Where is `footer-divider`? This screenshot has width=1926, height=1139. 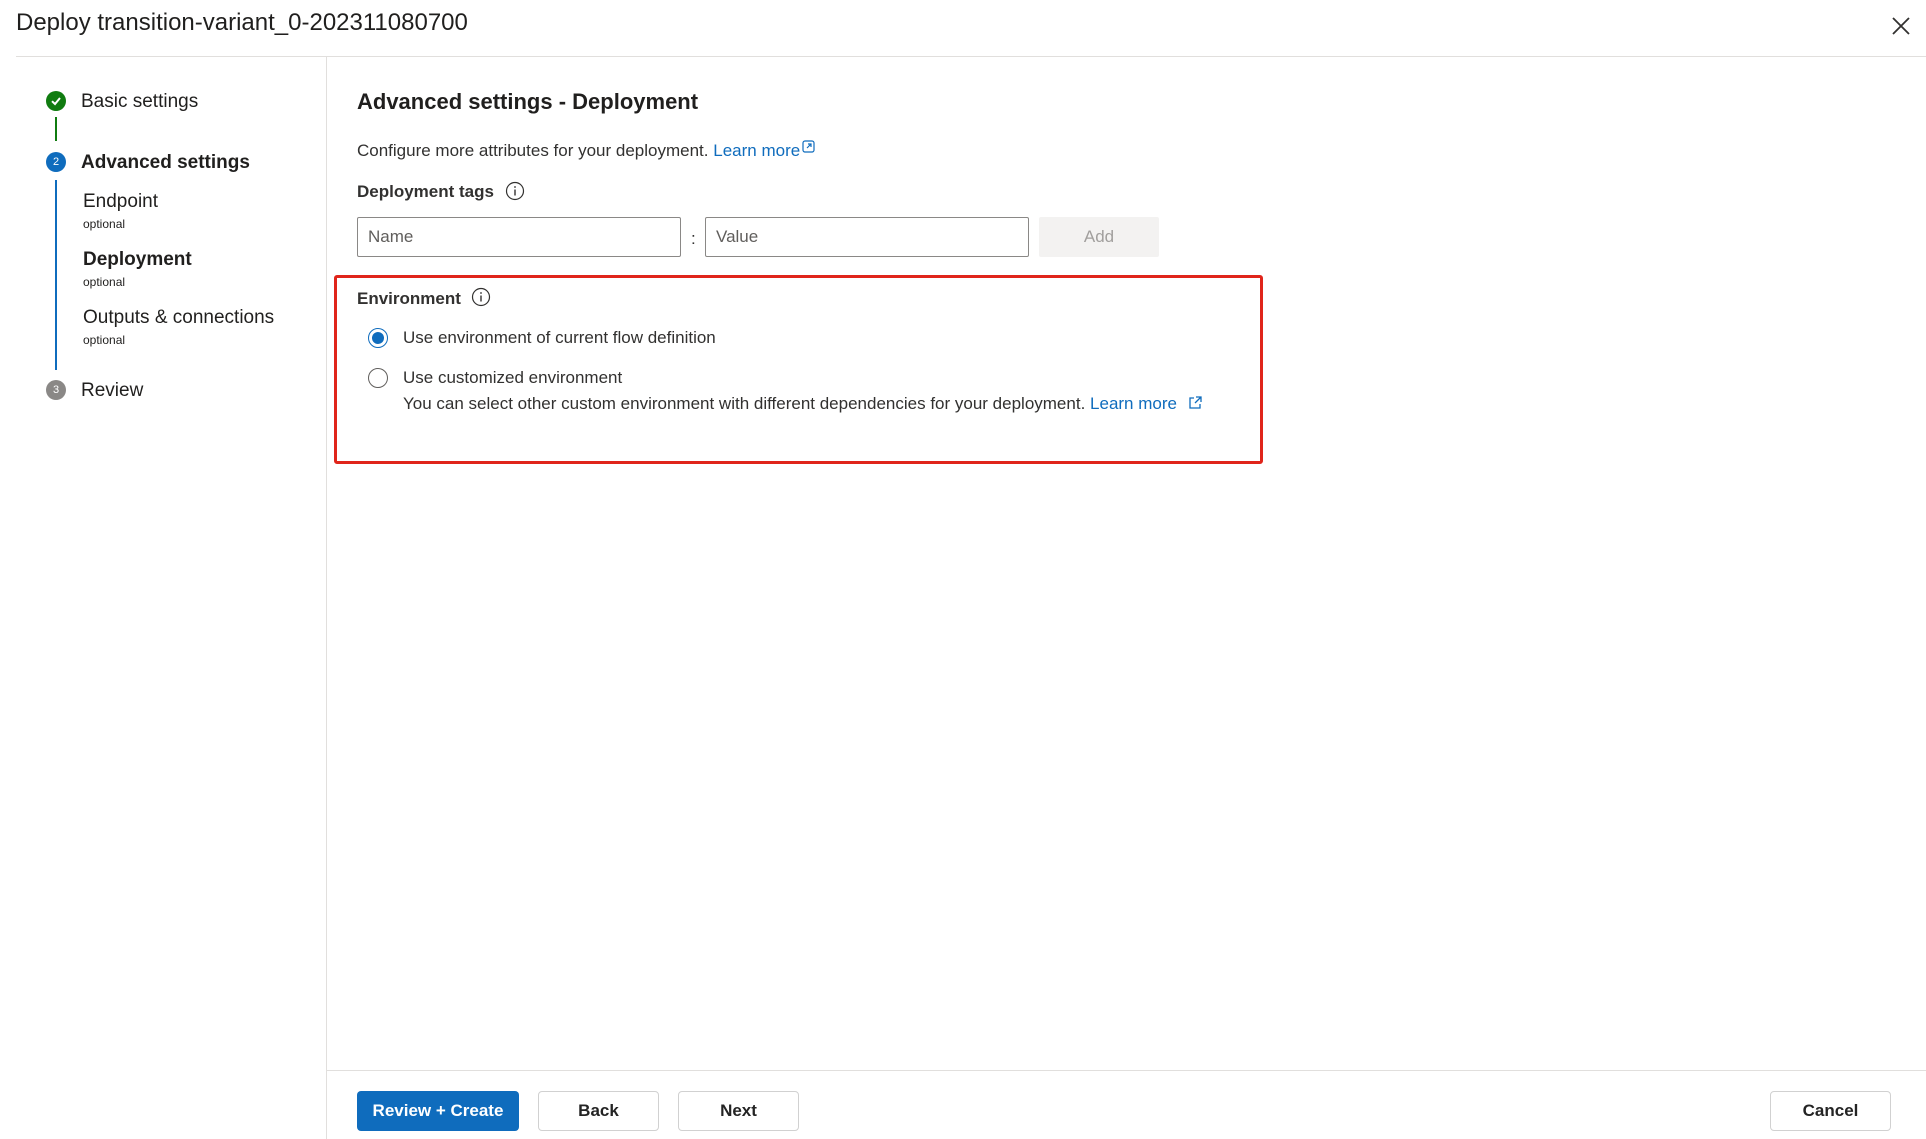 footer-divider is located at coordinates (1126, 1070).